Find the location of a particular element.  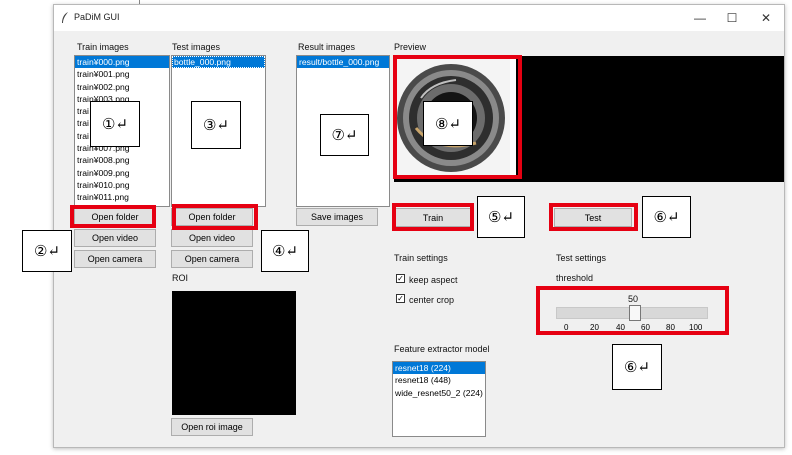

highlight-test-button is located at coordinates (593, 217).